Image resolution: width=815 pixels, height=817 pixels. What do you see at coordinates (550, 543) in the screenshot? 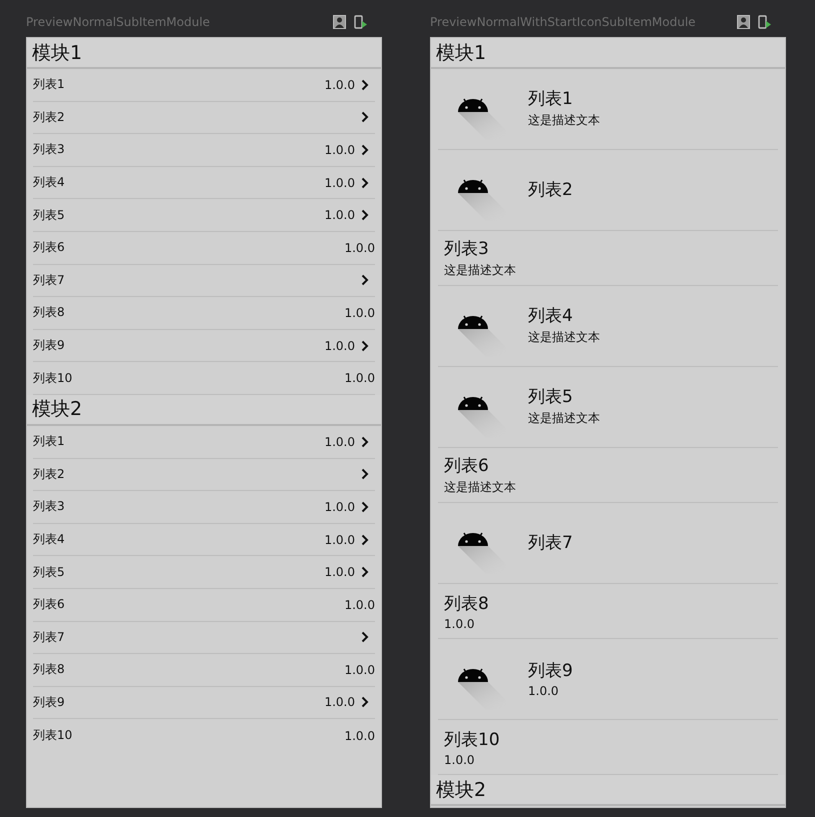
I see `list-item-title: 列表7` at bounding box center [550, 543].